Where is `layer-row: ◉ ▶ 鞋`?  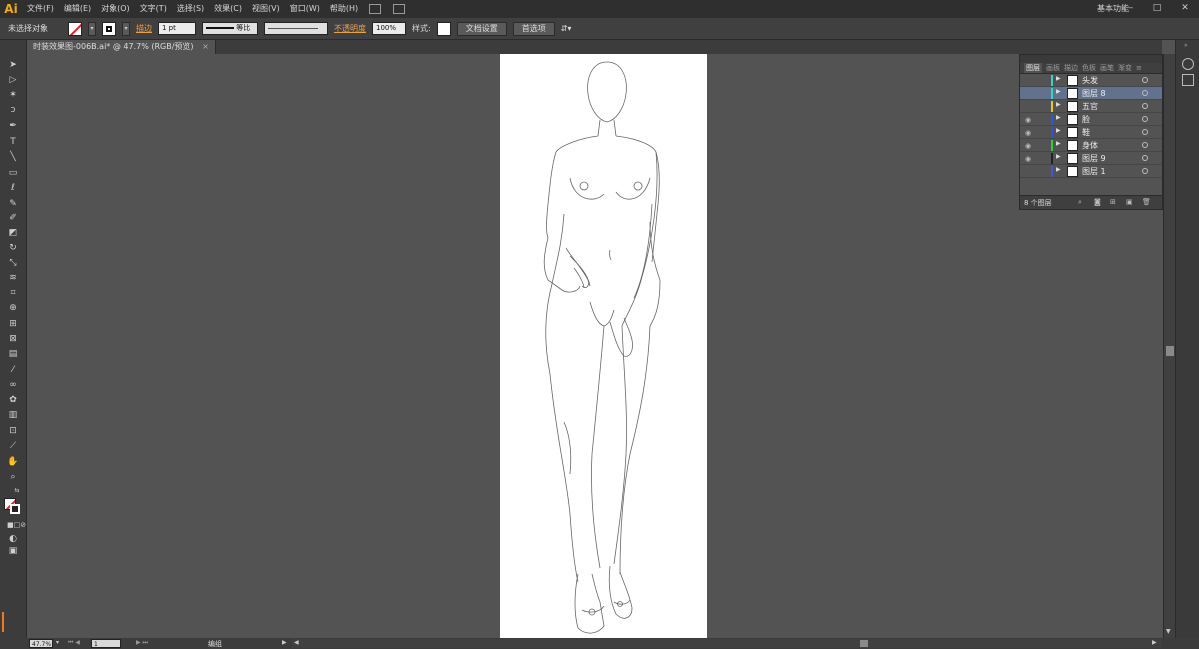
layer-row: ◉ ▶ 鞋 is located at coordinates (1091, 132).